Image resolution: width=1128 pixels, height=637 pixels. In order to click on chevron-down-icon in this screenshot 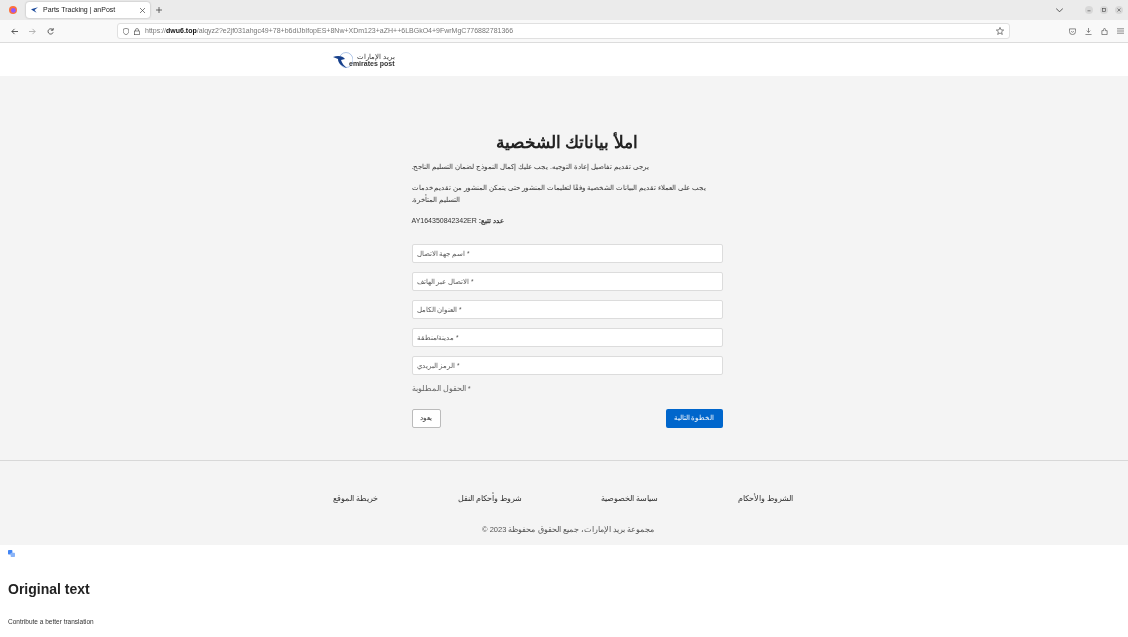, I will do `click(1059, 10)`.